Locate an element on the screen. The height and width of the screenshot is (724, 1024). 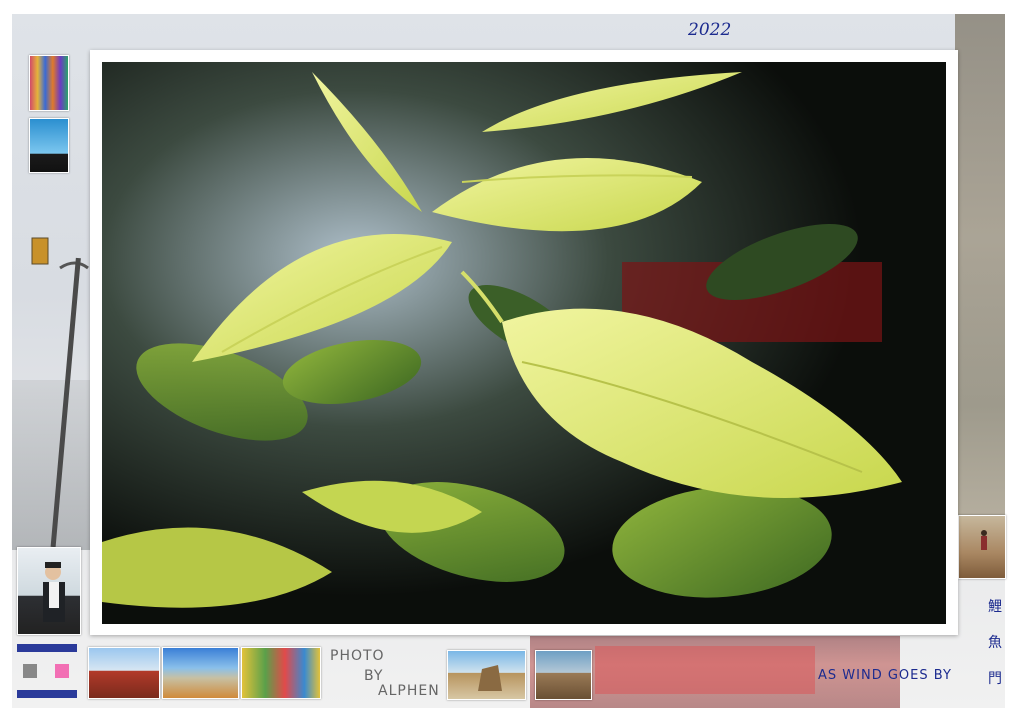
signature-photo: PHOTO is located at coordinates (357, 656).